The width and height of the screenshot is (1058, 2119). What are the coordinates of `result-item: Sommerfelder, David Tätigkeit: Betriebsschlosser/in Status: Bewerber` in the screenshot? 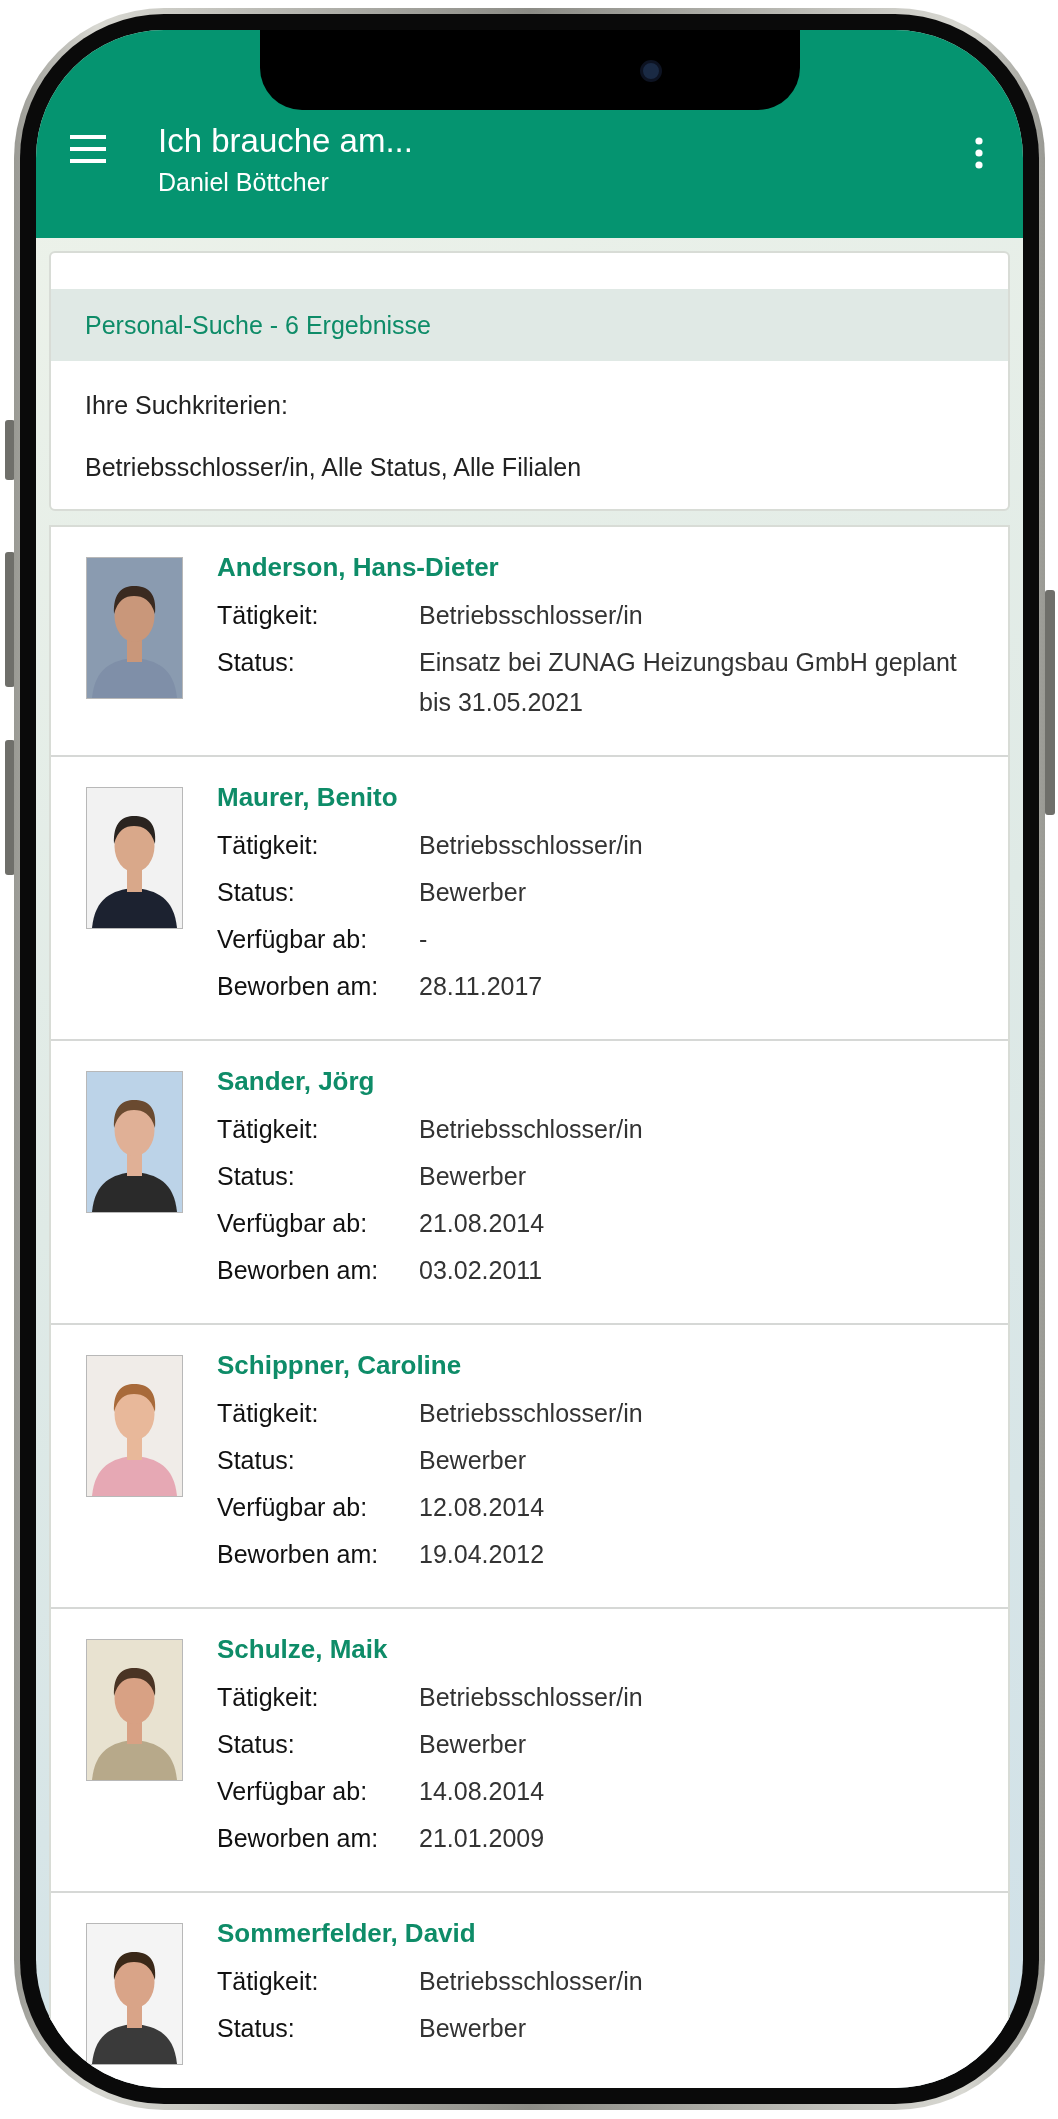 It's located at (529, 1990).